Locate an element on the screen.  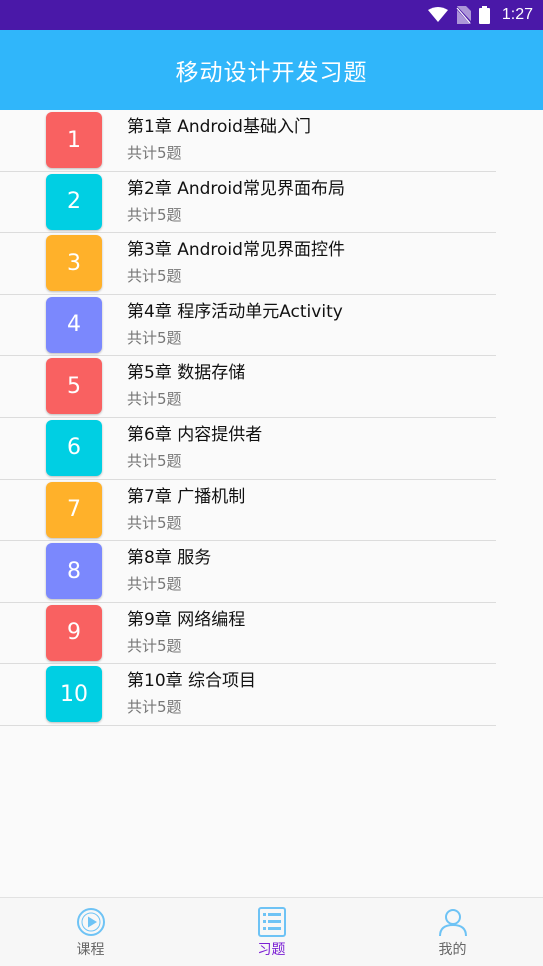
chapter-title: 第9章 网络编程 is located at coordinates (186, 619).